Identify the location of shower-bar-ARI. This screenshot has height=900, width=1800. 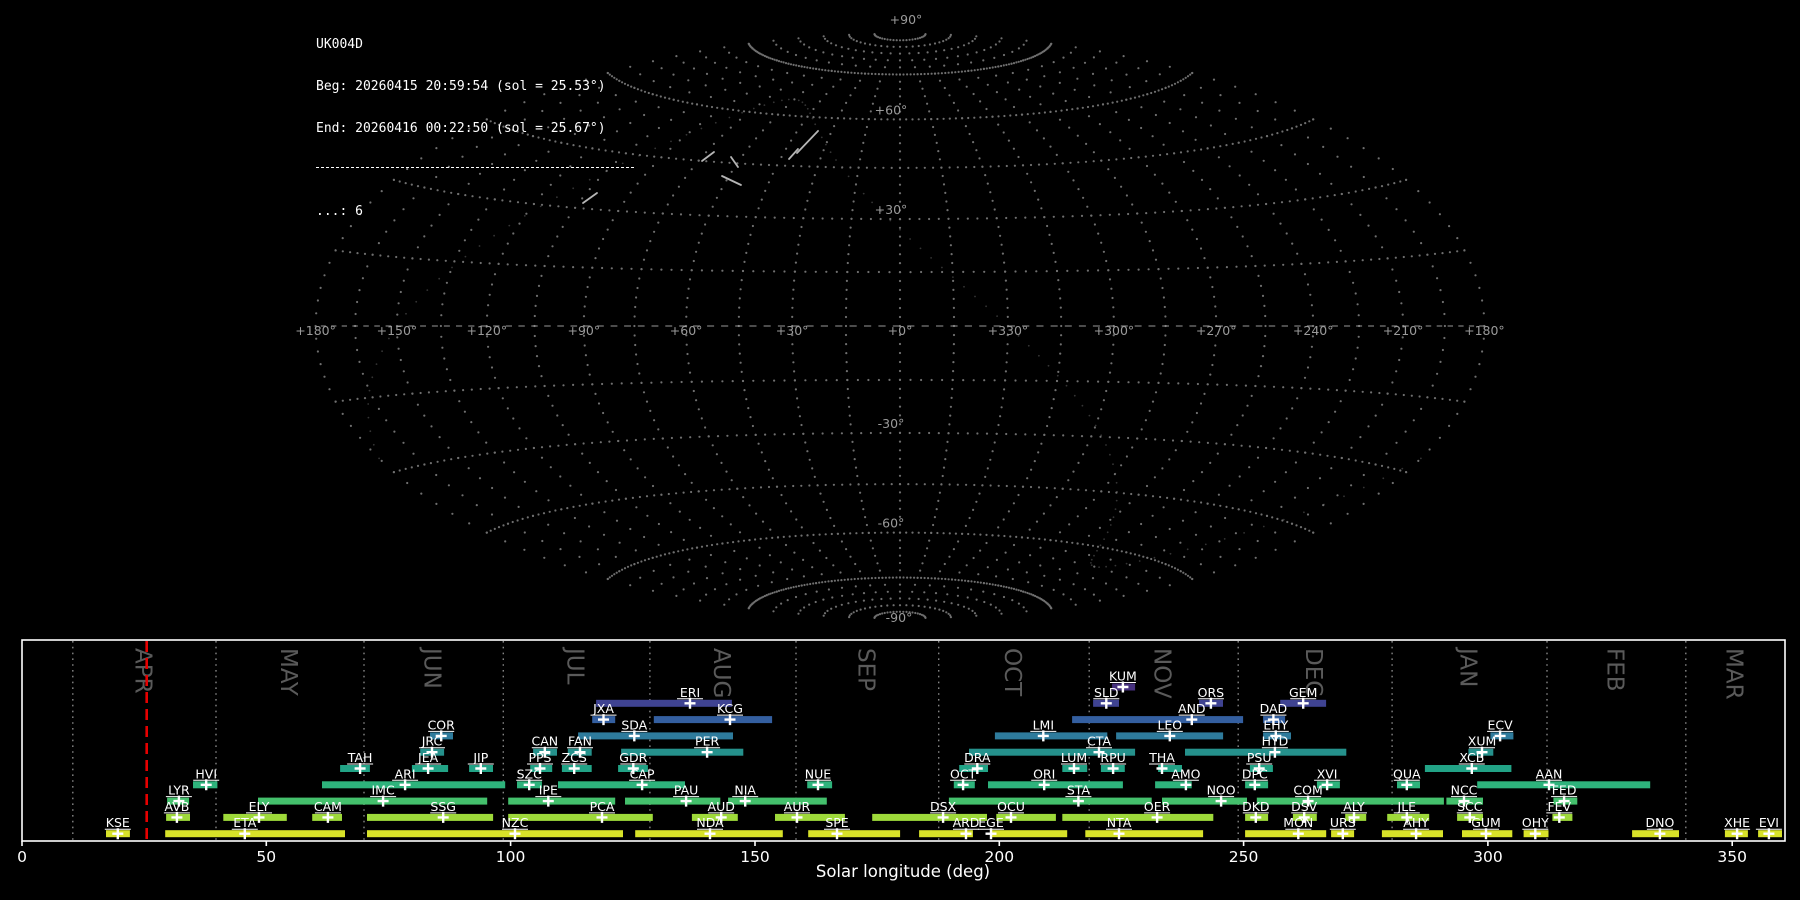
(414, 785).